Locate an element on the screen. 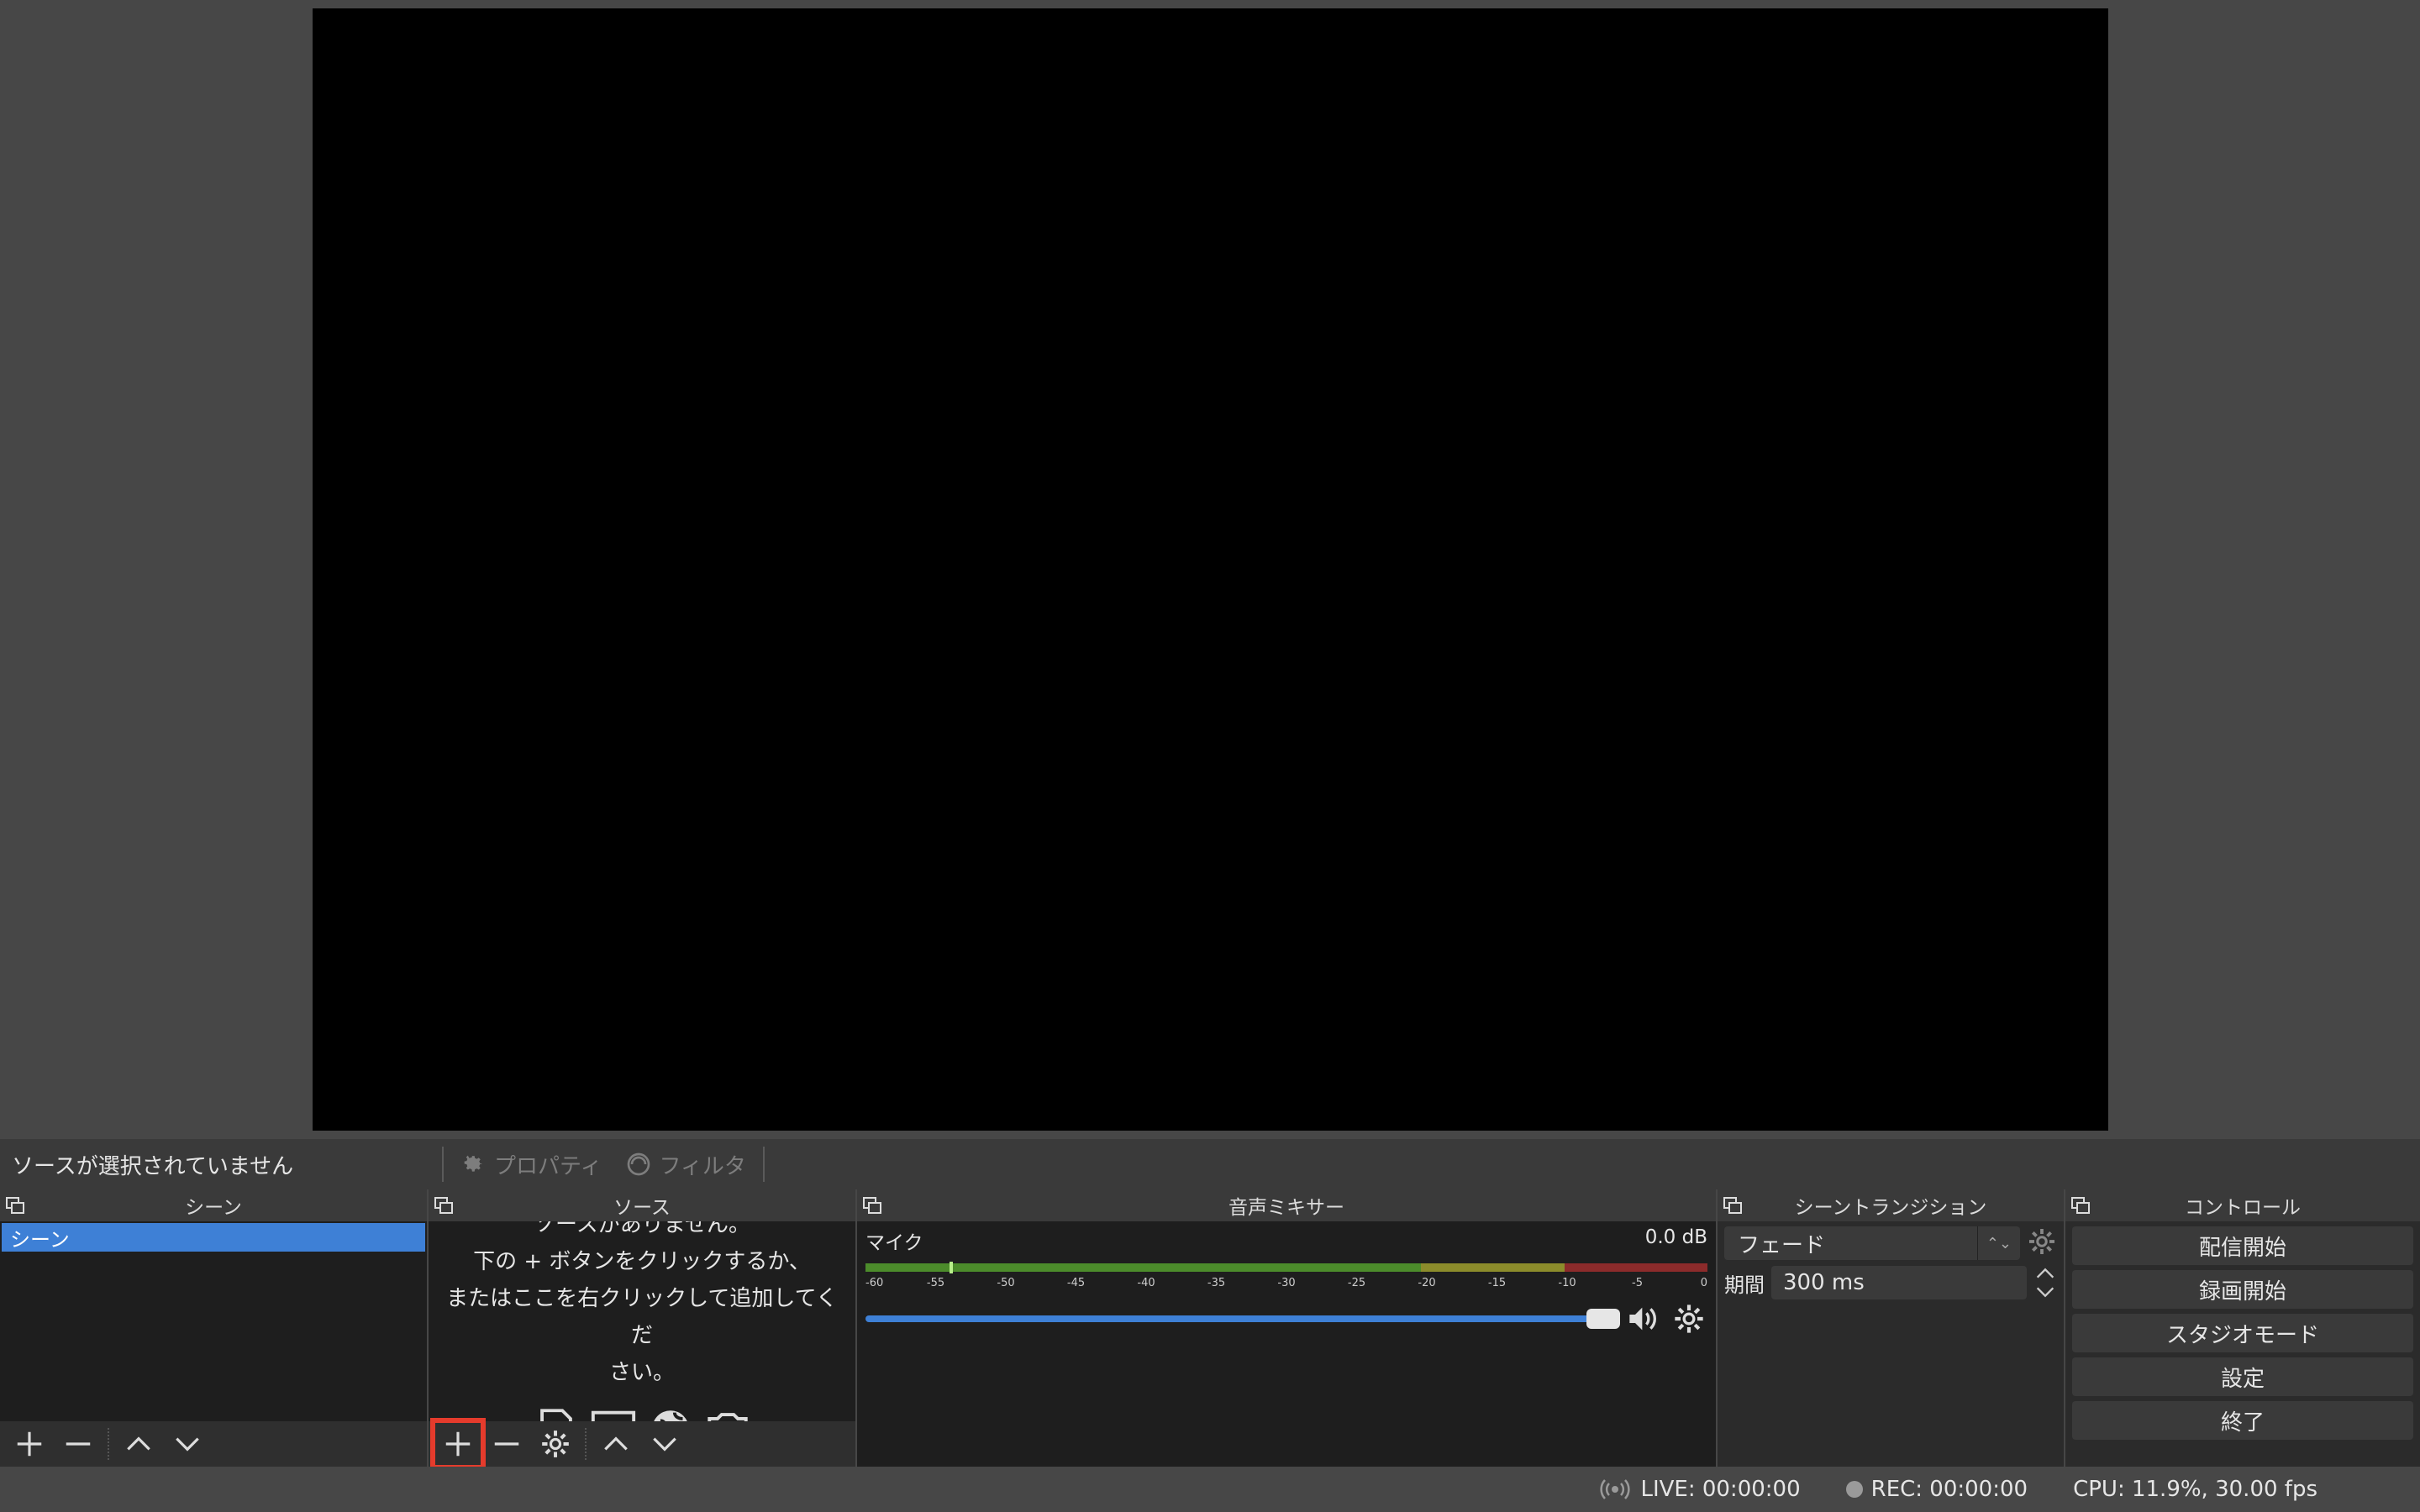 This screenshot has width=2420, height=1512. meter-tick-label: -50 is located at coordinates (1006, 1283).